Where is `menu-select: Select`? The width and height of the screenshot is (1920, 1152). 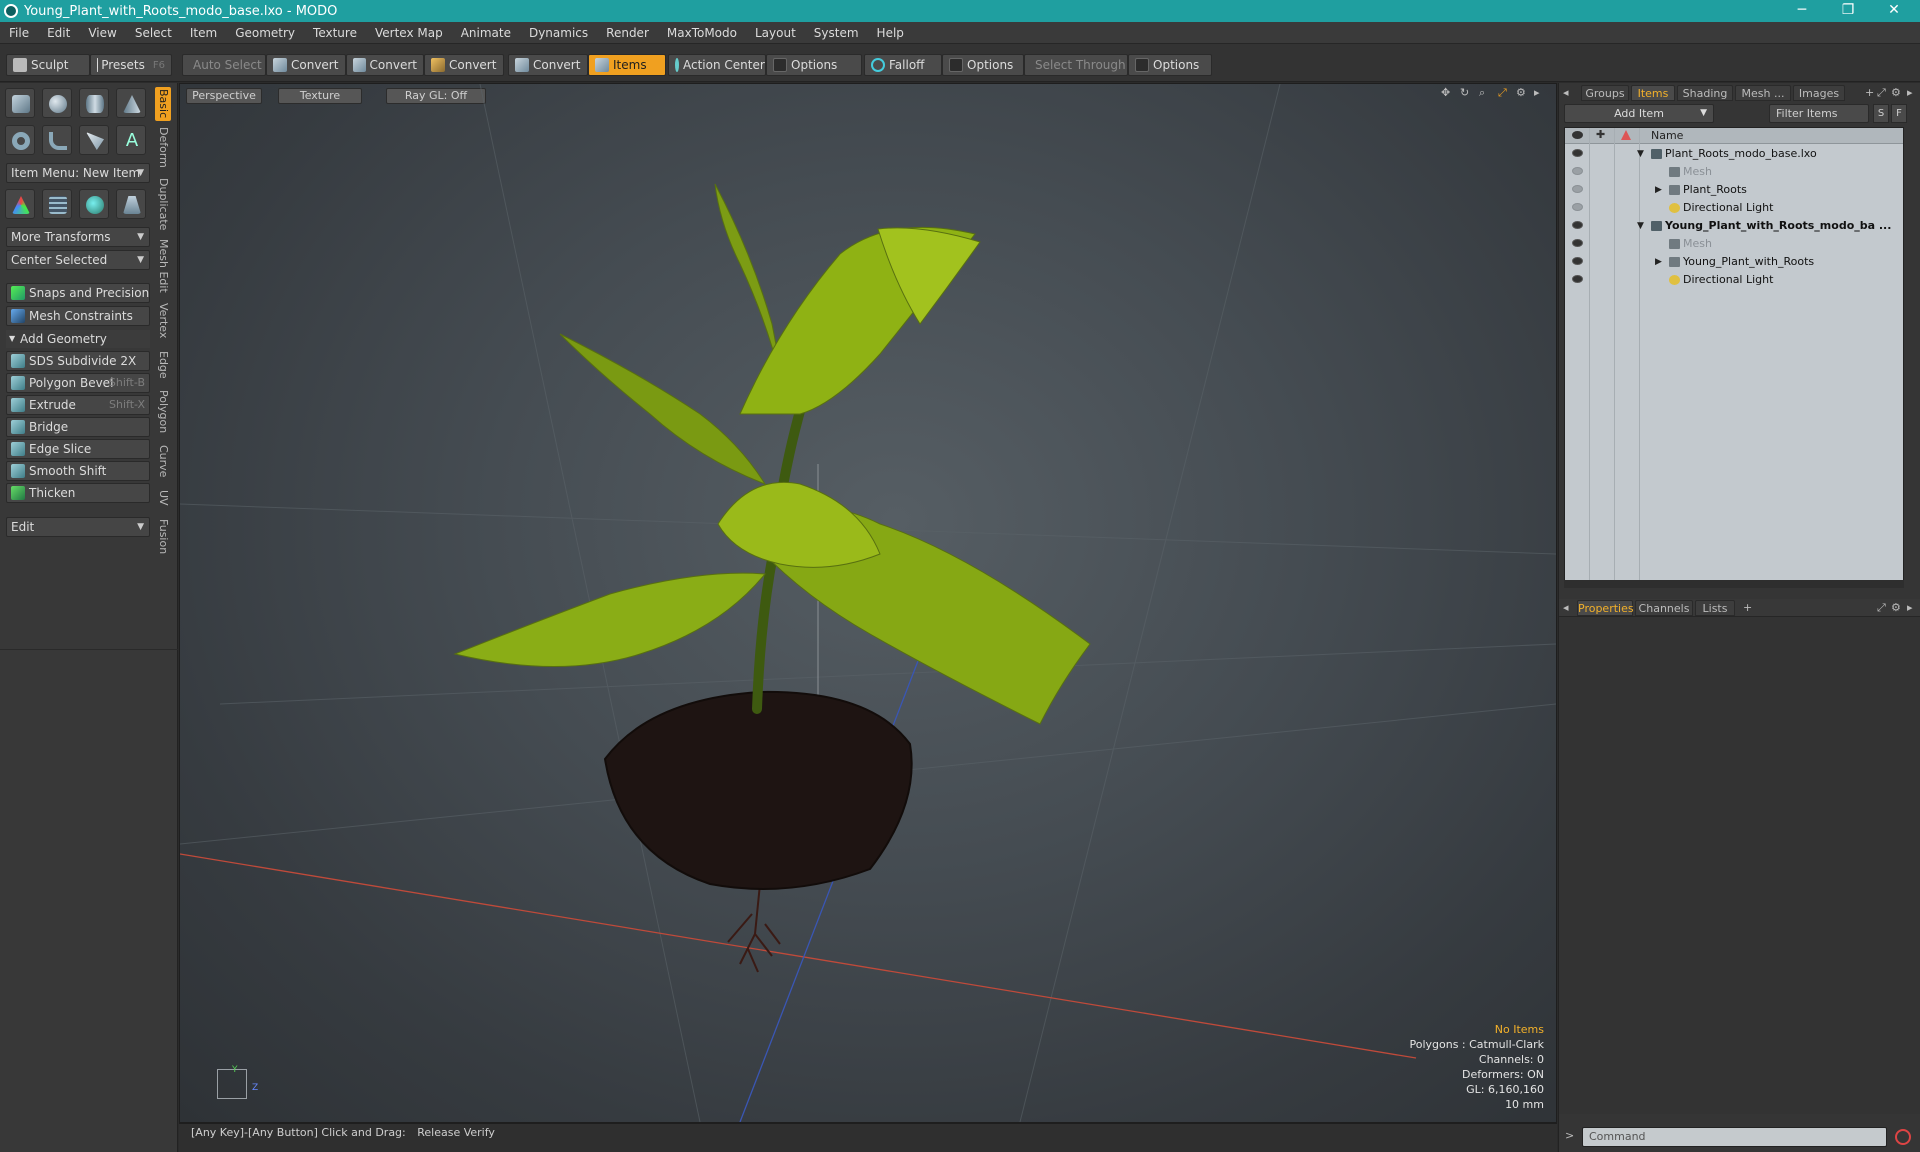 menu-select: Select is located at coordinates (153, 33).